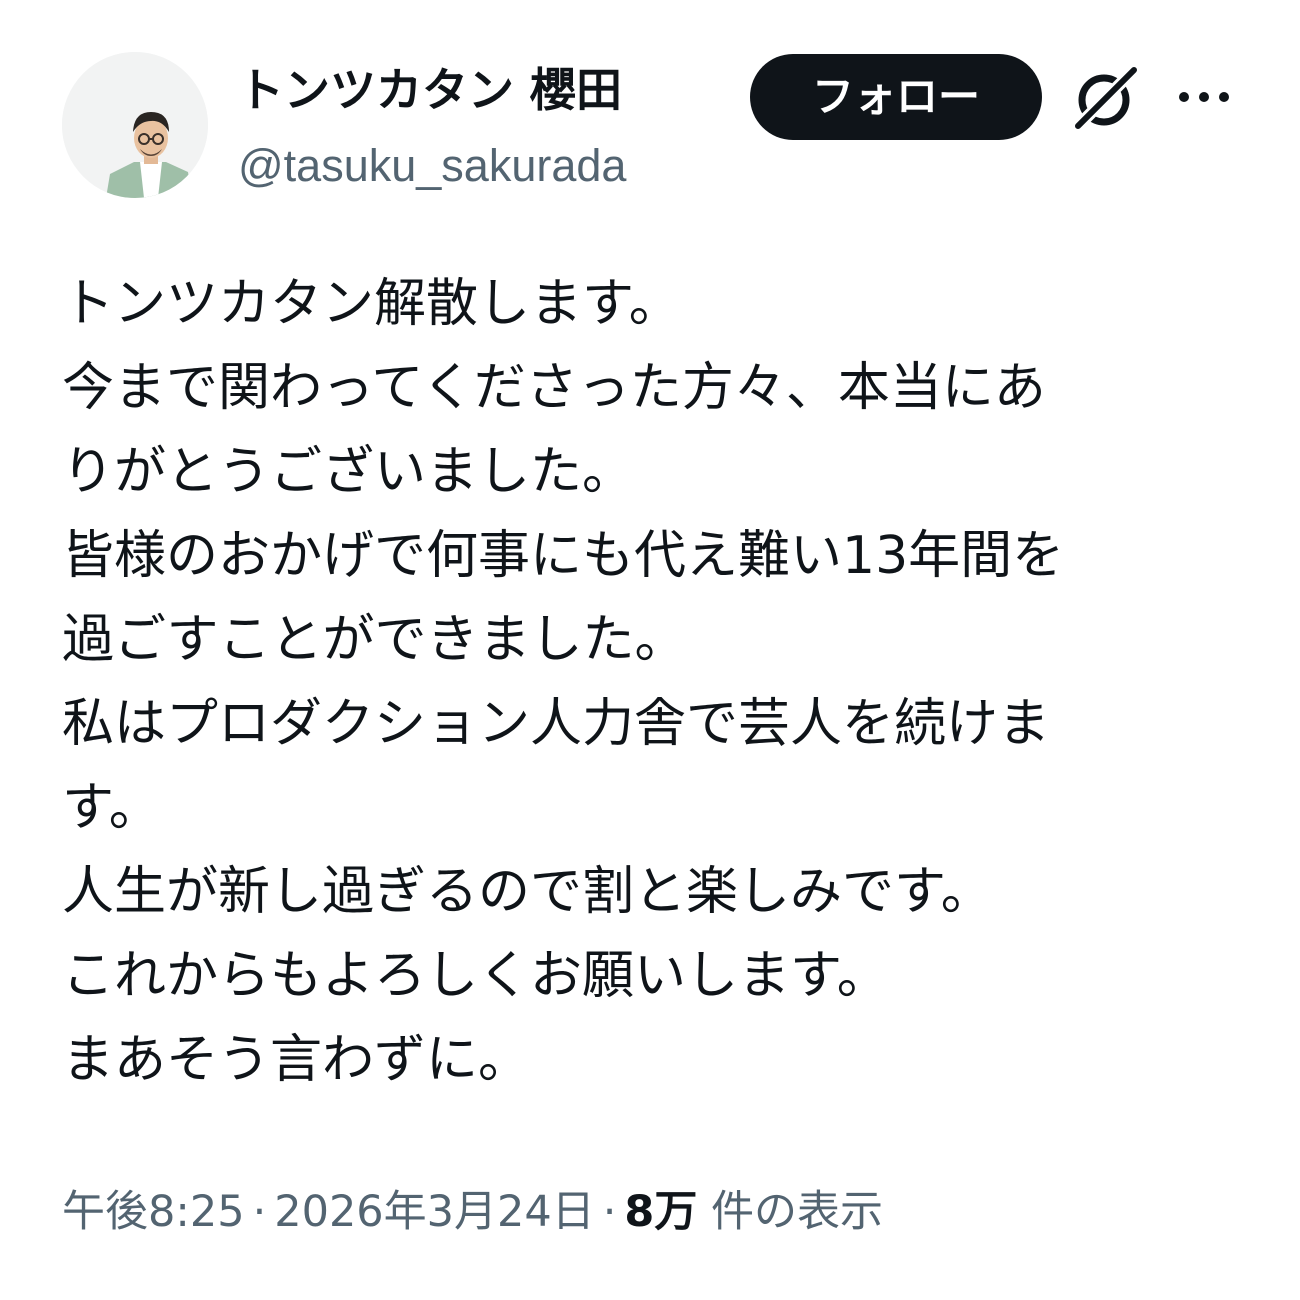 This screenshot has height=1300, width=1300. I want to click on author-display-name: トンツカタン 櫻田, so click(432, 90).